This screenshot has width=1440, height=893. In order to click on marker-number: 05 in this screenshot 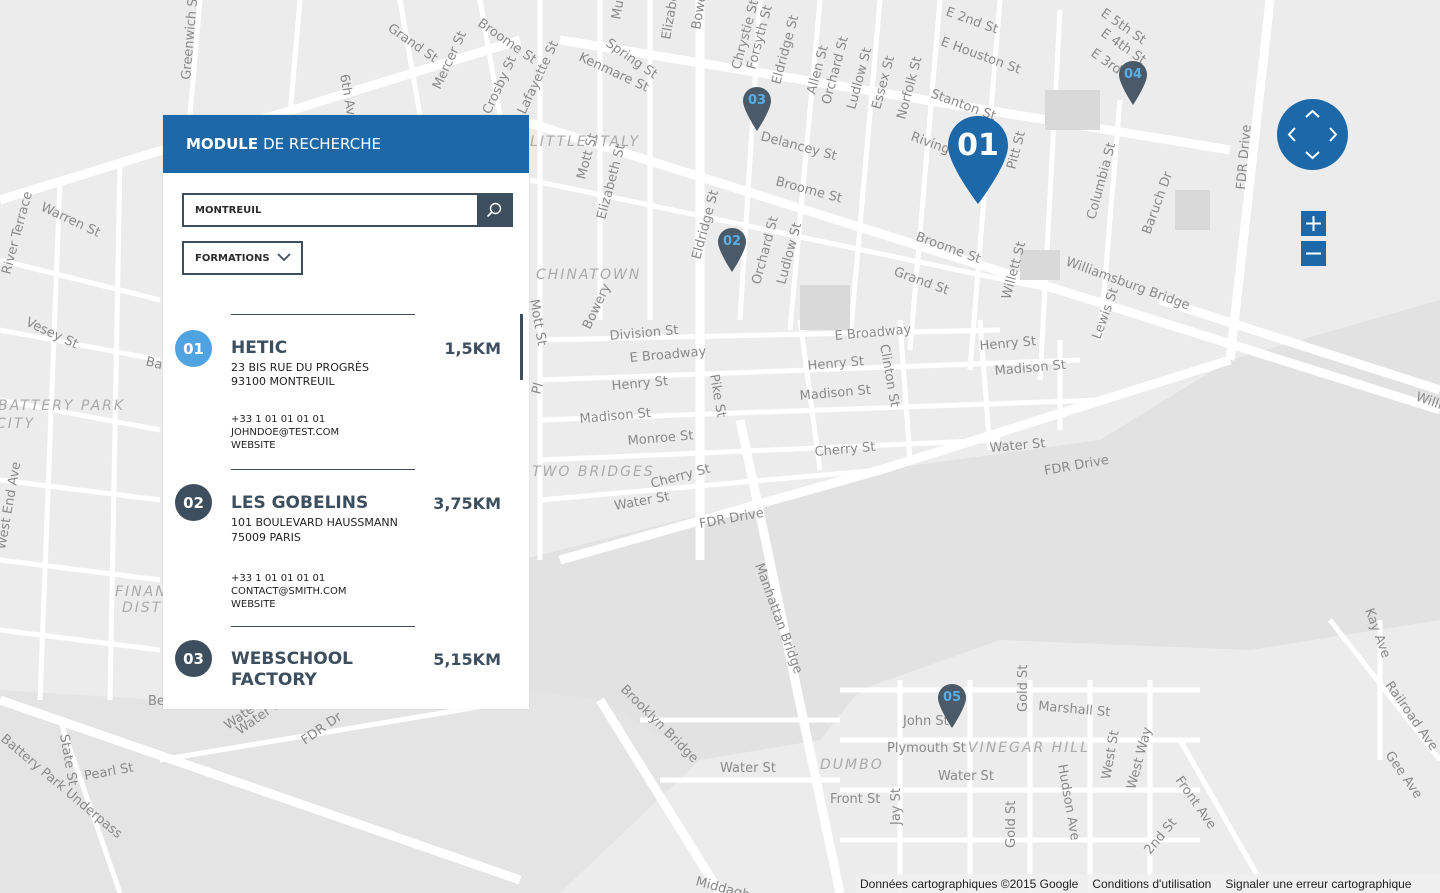, I will do `click(952, 697)`.